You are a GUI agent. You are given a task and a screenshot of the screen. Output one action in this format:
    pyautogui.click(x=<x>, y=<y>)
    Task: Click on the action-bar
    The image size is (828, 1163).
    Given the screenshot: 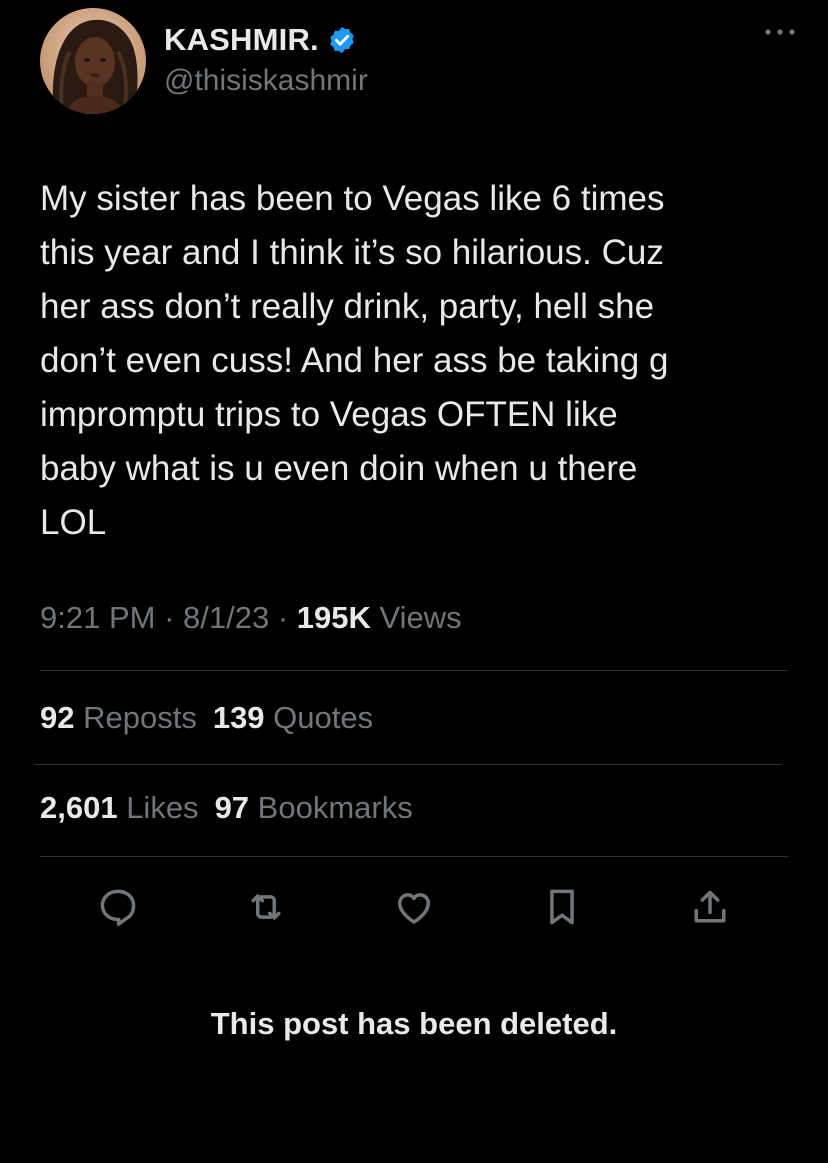 What is the action you would take?
    pyautogui.click(x=418, y=907)
    